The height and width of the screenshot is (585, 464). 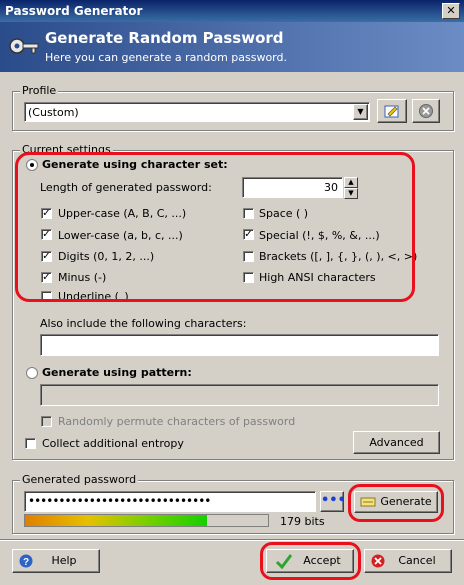 I want to click on window-title: Password Generator, so click(x=74, y=11).